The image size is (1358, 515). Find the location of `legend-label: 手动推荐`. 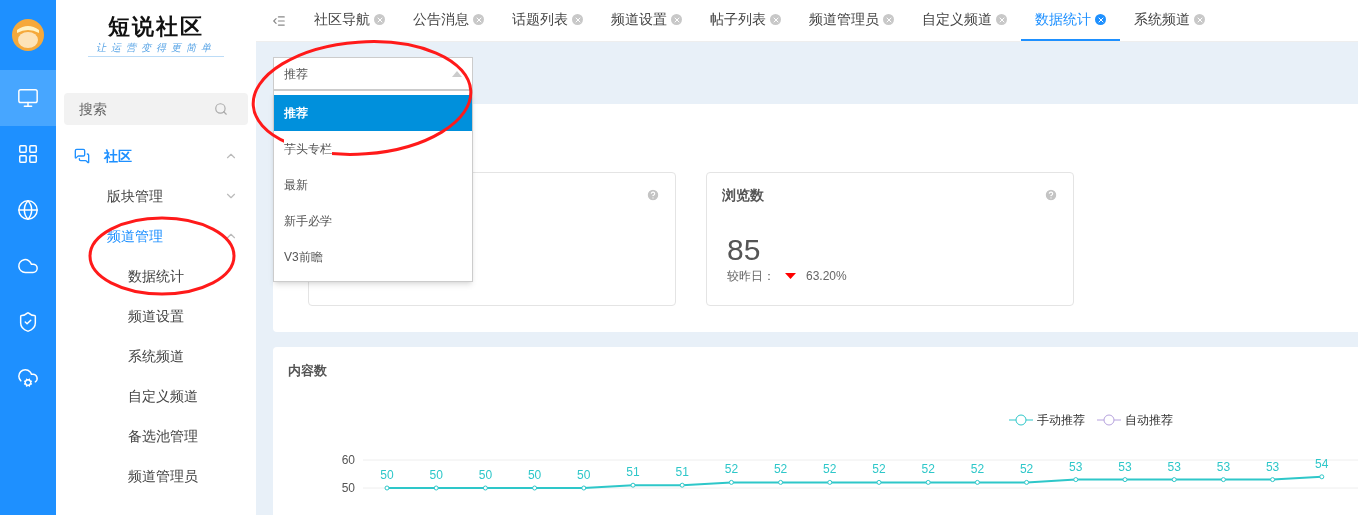

legend-label: 手动推荐 is located at coordinates (1061, 419).